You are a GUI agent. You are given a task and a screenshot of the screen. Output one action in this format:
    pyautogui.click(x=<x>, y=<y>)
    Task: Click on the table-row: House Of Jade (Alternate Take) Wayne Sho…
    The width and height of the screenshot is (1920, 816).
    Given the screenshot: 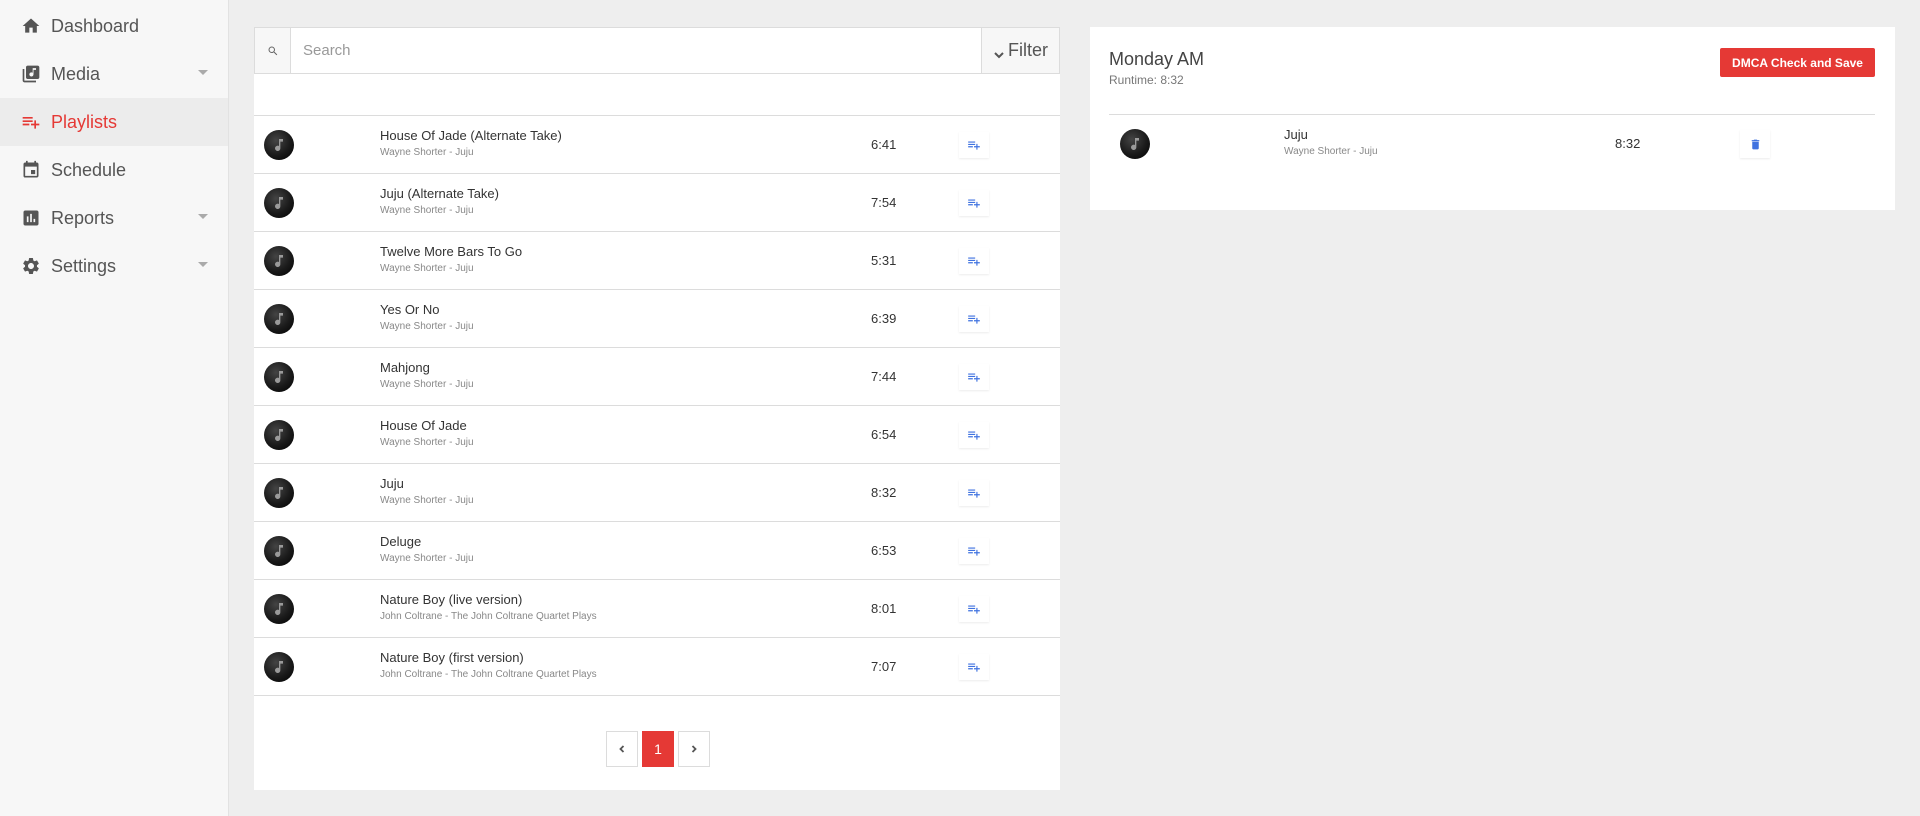 What is the action you would take?
    pyautogui.click(x=657, y=145)
    